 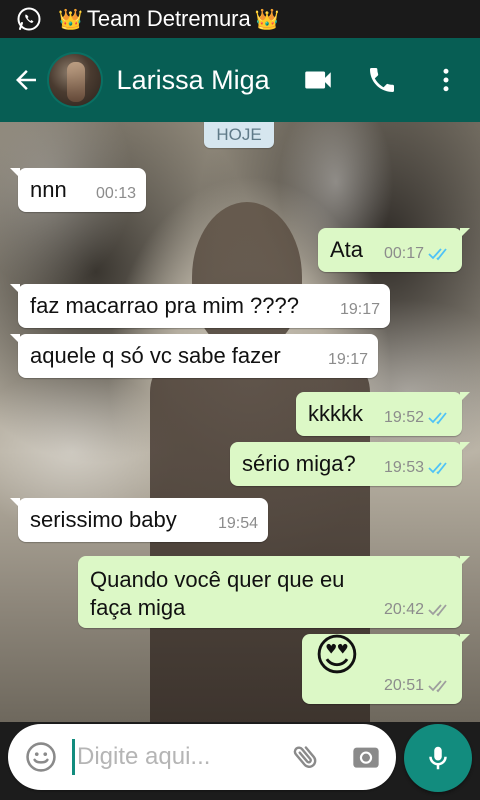 I want to click on message-incoming: faz macarrao pra mim ???? 19:17, so click(x=200, y=306).